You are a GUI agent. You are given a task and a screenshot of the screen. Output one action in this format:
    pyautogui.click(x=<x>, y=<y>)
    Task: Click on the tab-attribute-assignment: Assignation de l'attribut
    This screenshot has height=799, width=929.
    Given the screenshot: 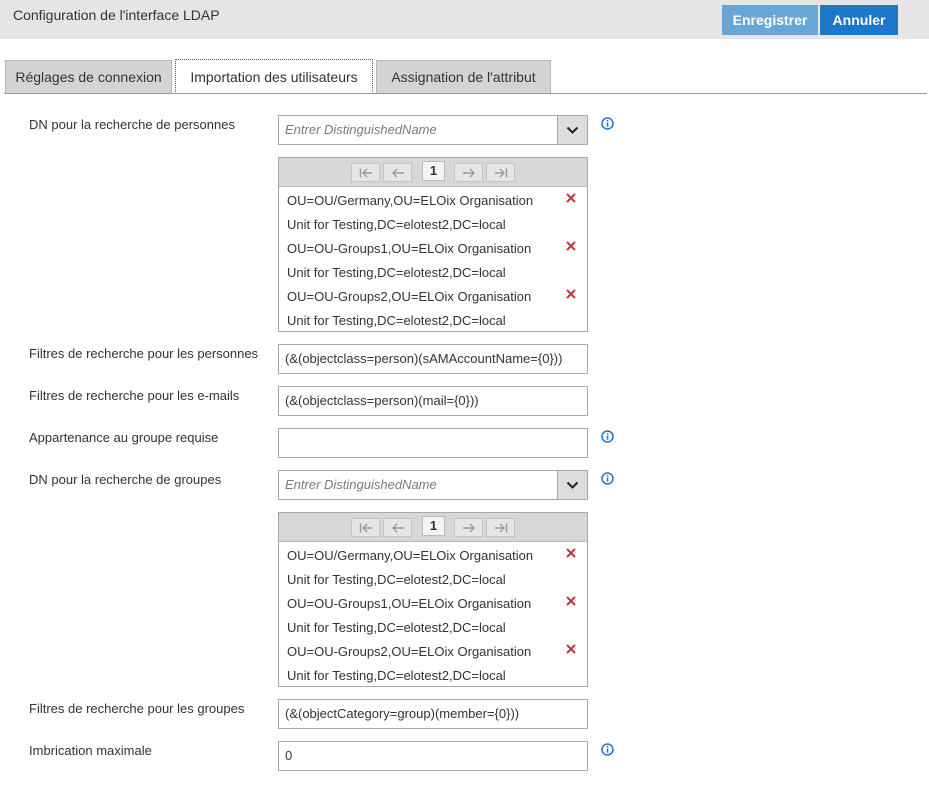 What is the action you would take?
    pyautogui.click(x=463, y=76)
    